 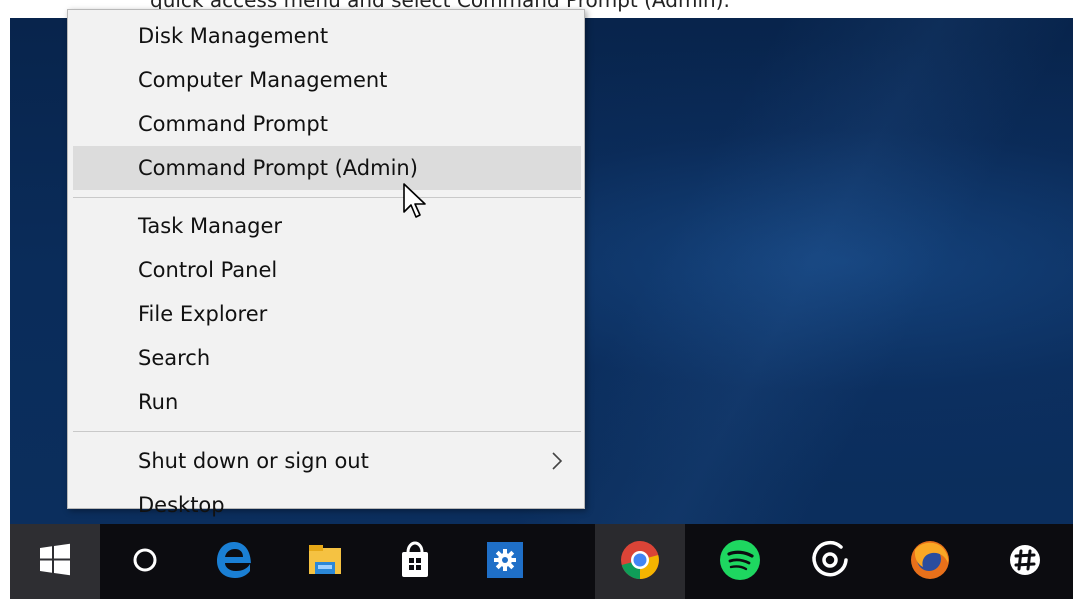 I want to click on chrome-icon, so click(x=640, y=562).